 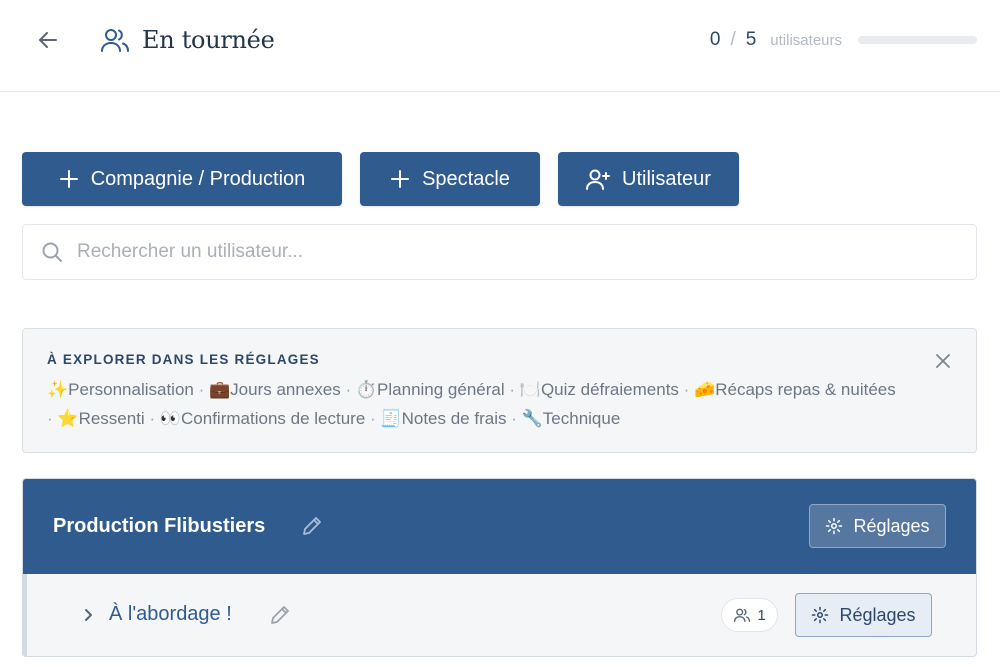 I want to click on explore-heading: À EXPLORER DANS LES RÉGLAGES, so click(x=183, y=359).